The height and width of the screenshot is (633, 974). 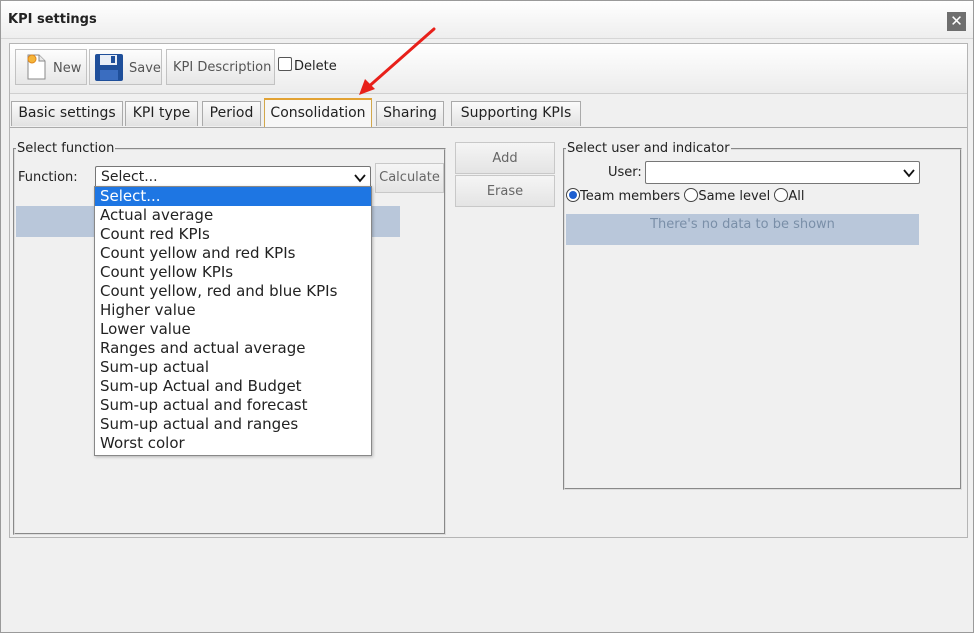 I want to click on add-button: Add, so click(x=505, y=158).